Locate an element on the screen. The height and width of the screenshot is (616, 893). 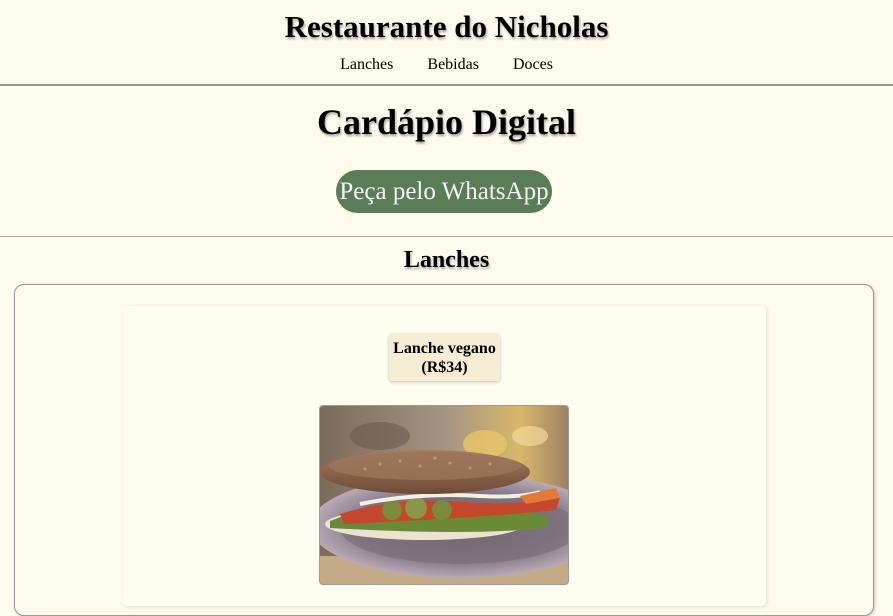
site-title: Restaurante do Nicholas is located at coordinates (446, 26).